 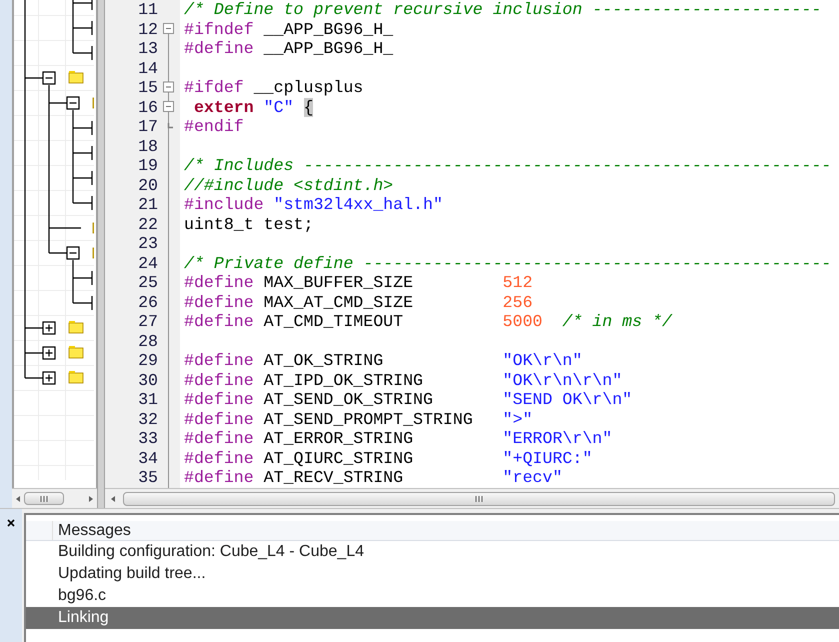 What do you see at coordinates (502, 10) in the screenshot?
I see `code-line: /* Define to prevent recursive inclusion -----------------------` at bounding box center [502, 10].